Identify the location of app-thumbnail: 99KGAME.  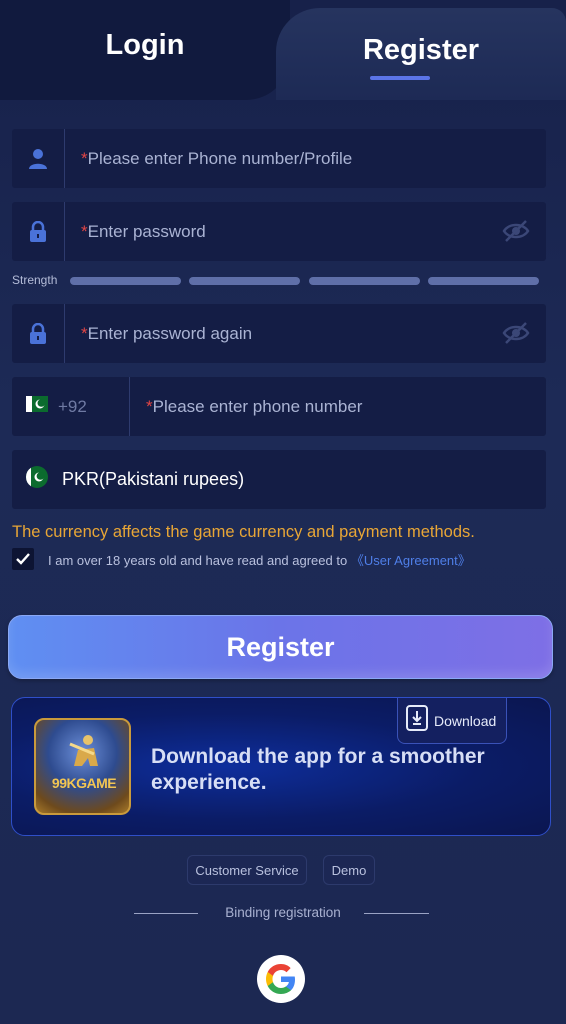
(82, 766).